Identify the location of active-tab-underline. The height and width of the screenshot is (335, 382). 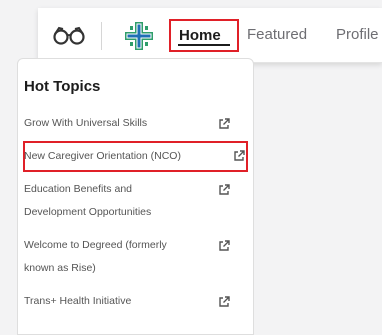
(204, 45).